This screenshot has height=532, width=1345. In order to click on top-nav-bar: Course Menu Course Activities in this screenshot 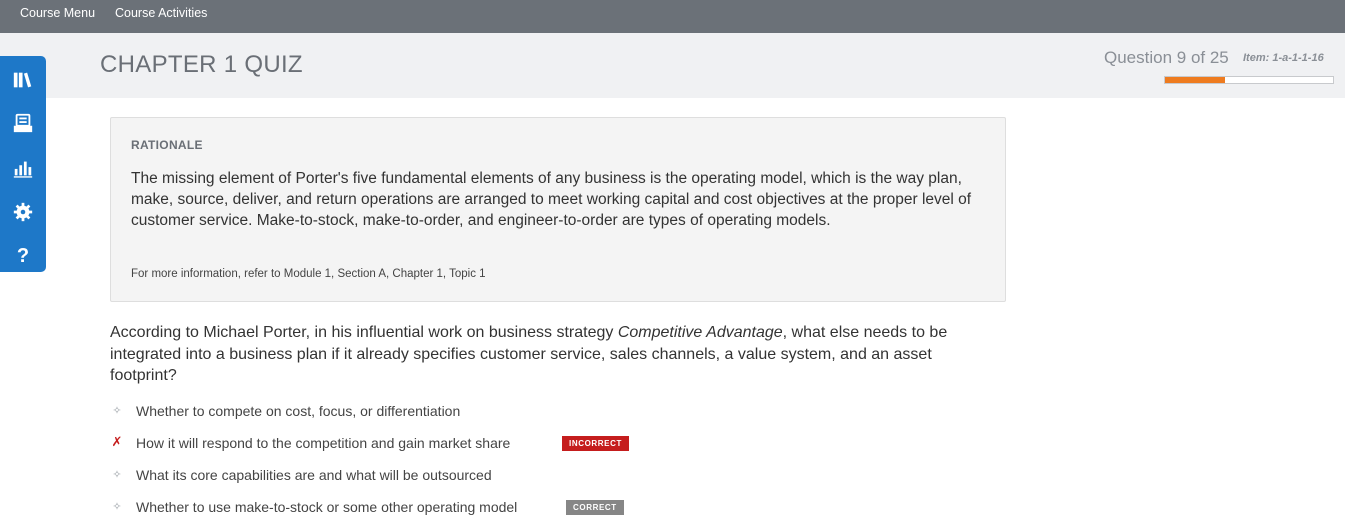, I will do `click(672, 16)`.